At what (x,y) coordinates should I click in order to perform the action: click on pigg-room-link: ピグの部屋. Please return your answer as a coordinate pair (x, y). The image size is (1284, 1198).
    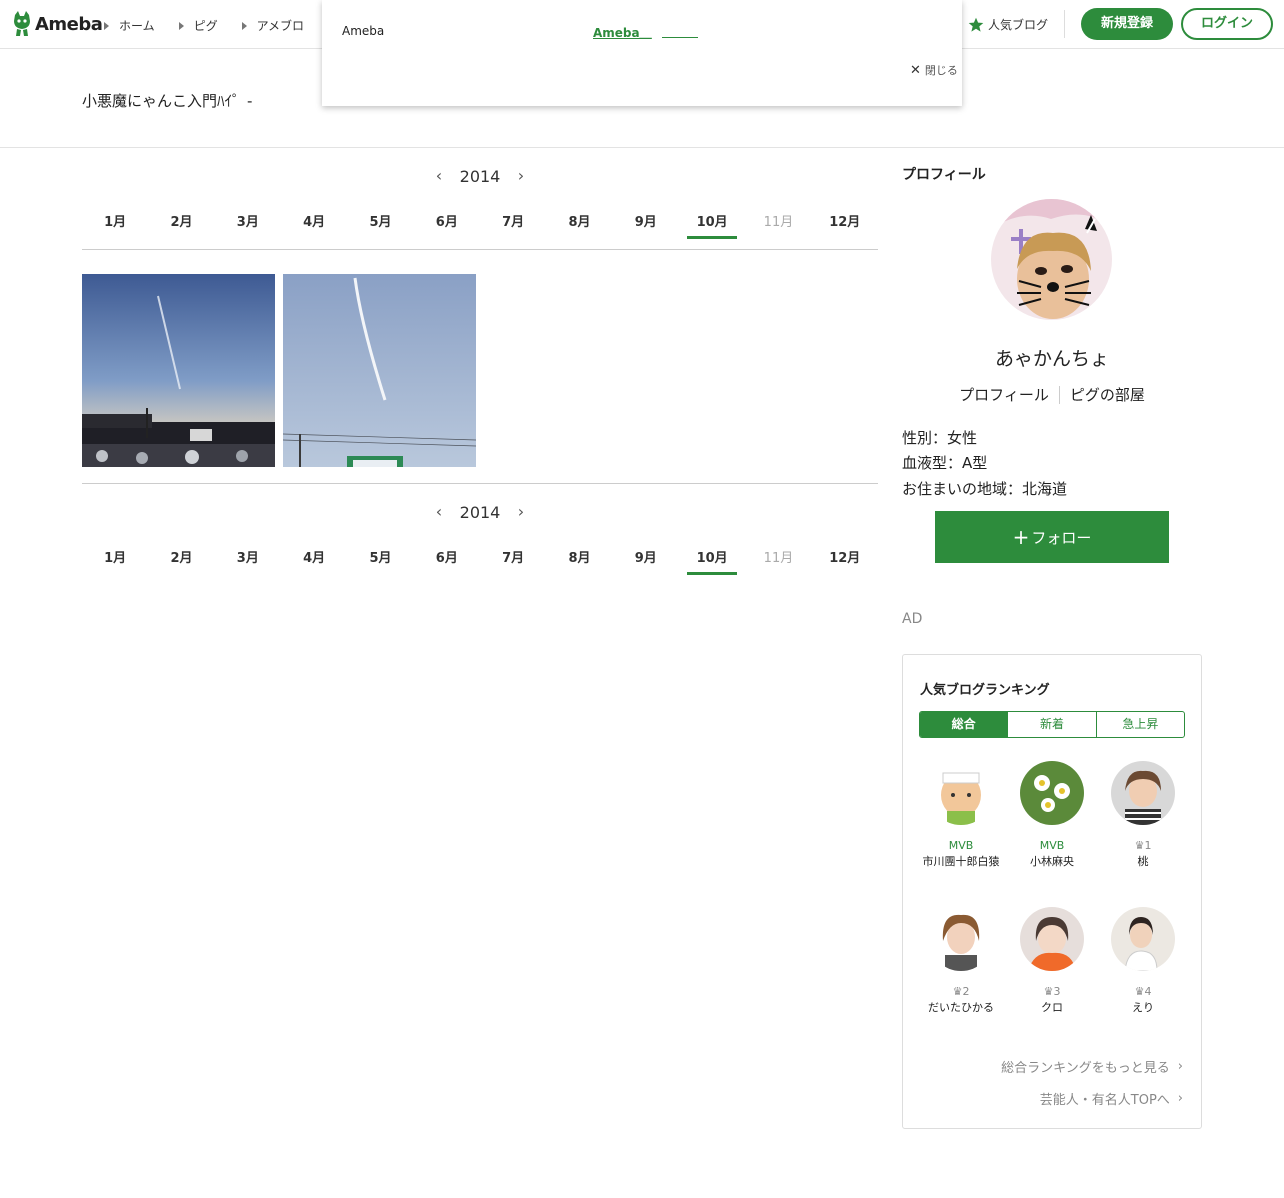
    Looking at the image, I should click on (1107, 394).